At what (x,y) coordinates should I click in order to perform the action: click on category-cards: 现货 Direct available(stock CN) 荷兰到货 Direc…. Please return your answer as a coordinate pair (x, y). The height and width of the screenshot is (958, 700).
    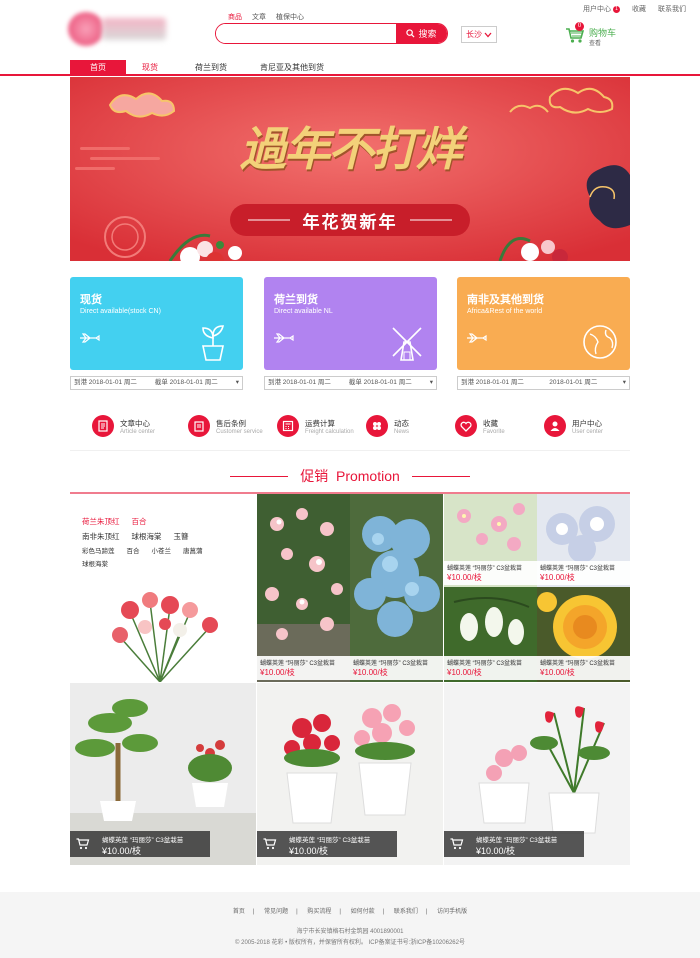
    Looking at the image, I should click on (350, 333).